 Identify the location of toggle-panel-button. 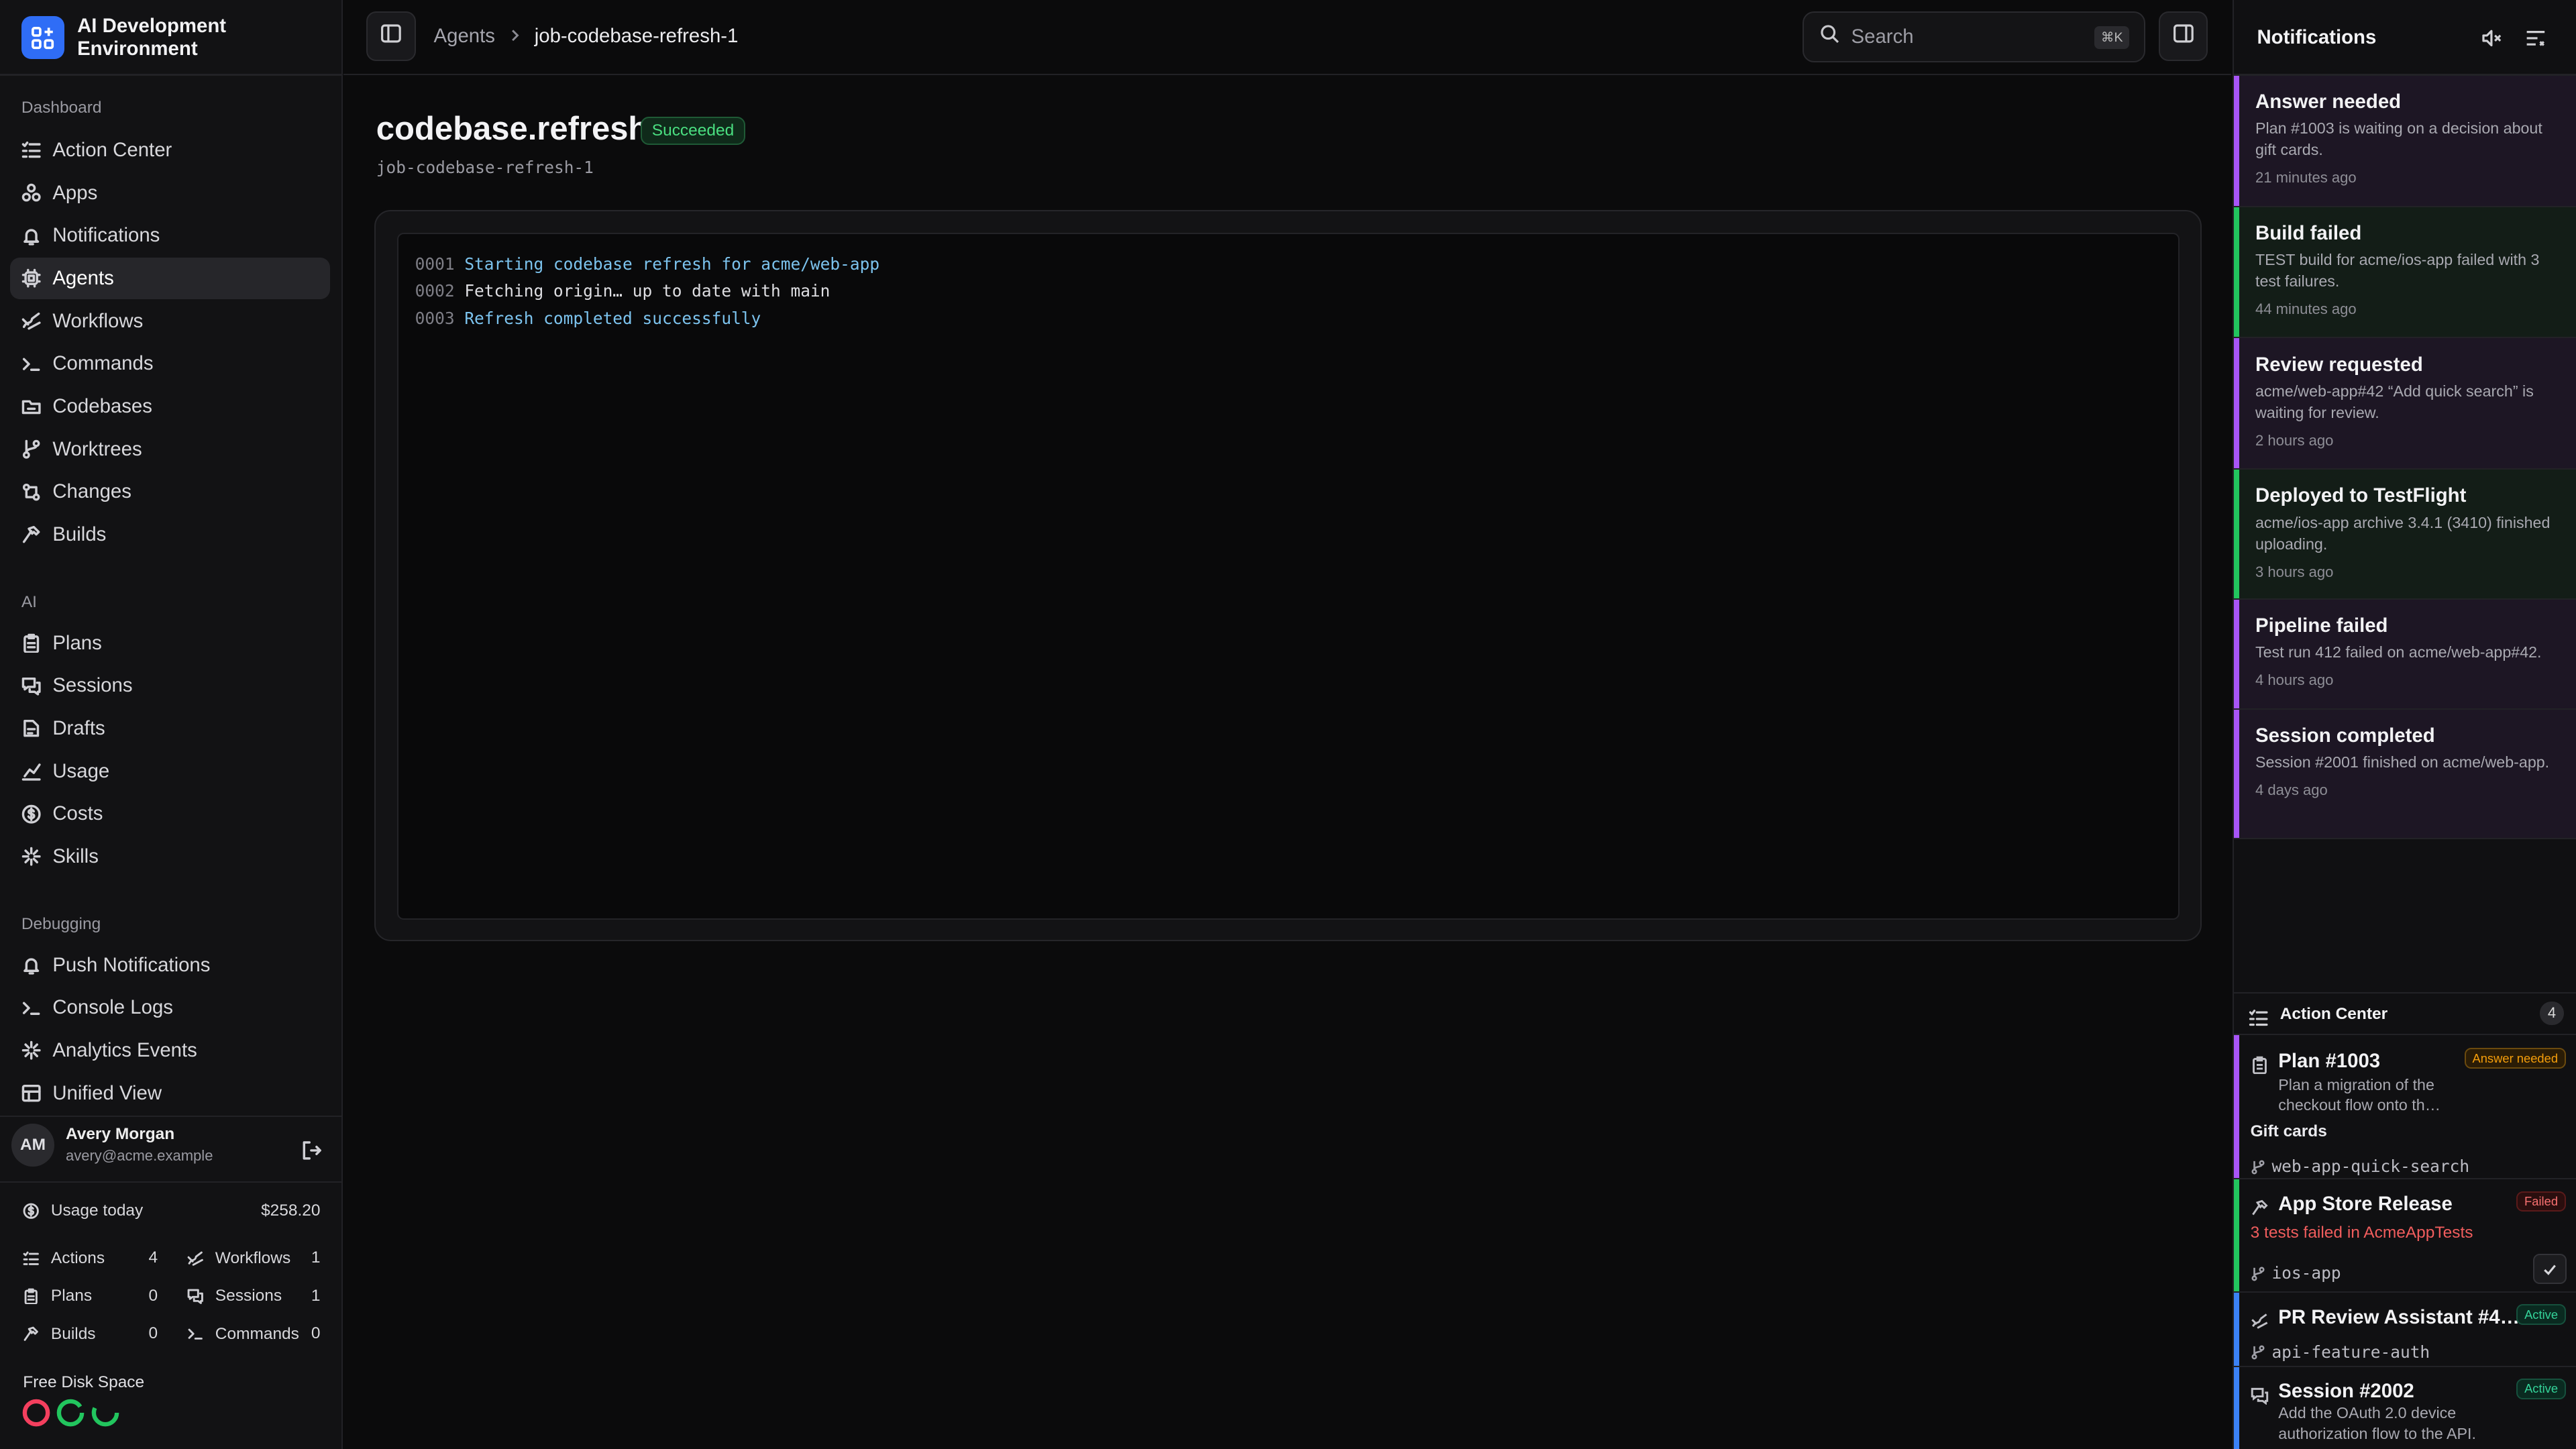
(2183, 36).